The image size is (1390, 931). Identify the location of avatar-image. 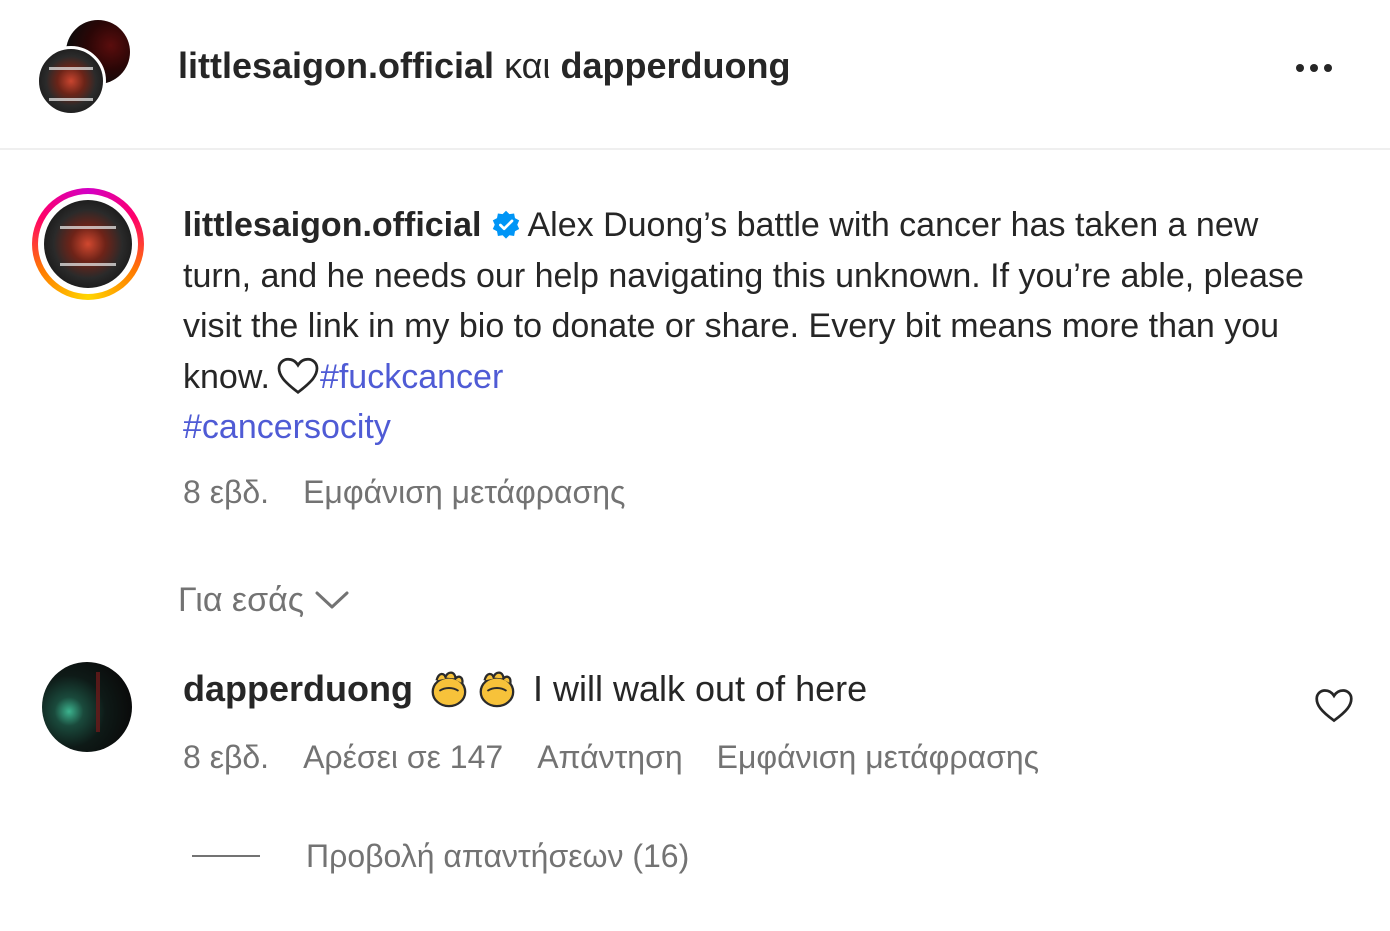
(88, 244).